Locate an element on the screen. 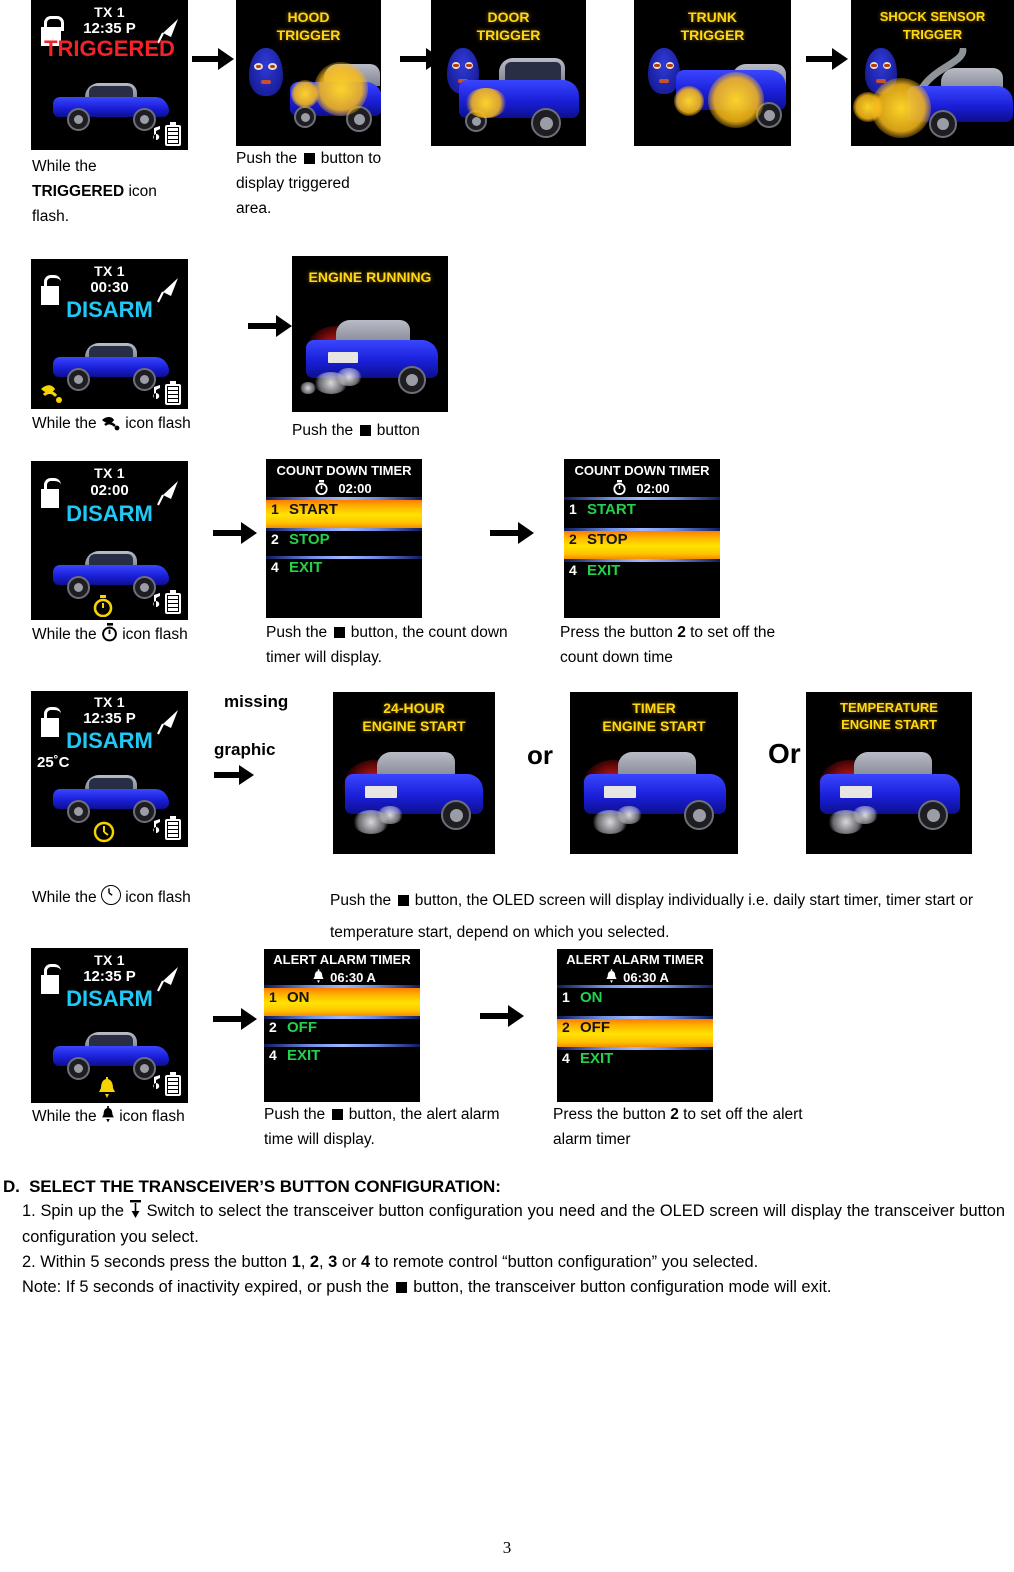 The width and height of the screenshot is (1014, 1572). countdown-left-caption: While the icon flash is located at coordinates (122, 634).